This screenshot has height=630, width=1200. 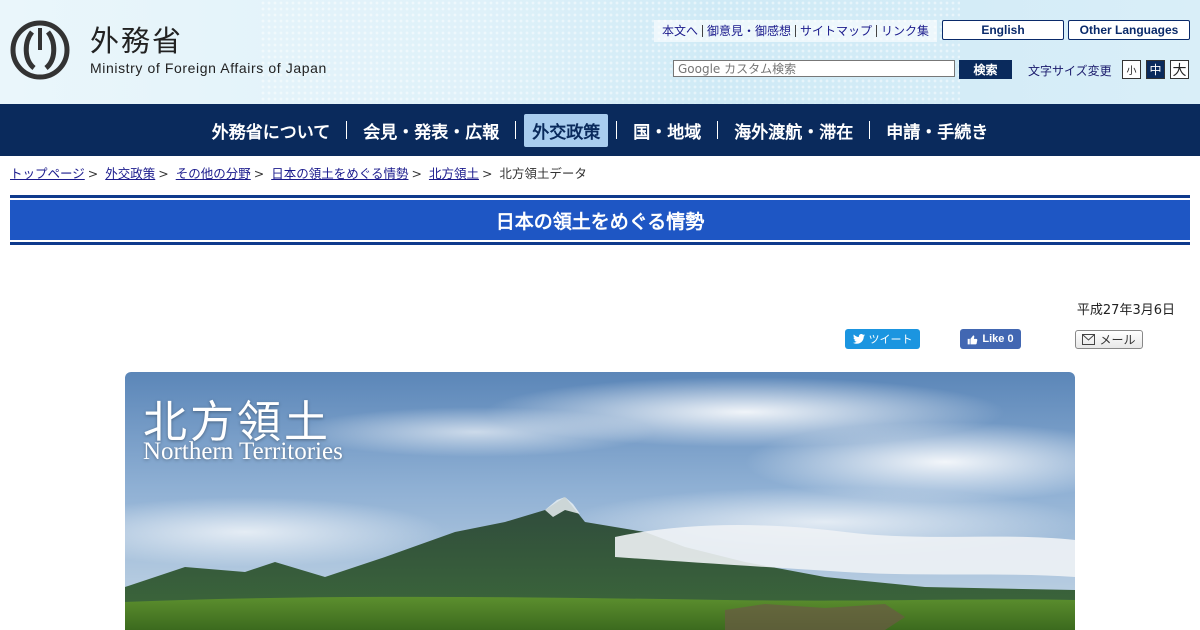 What do you see at coordinates (130, 173) in the screenshot?
I see `breadcrumb-link-policy: 外交政策` at bounding box center [130, 173].